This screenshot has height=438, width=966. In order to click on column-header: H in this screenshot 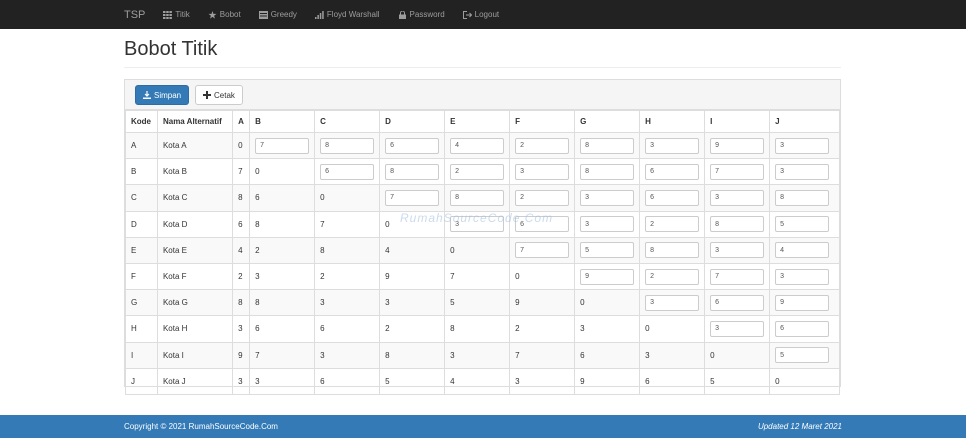, I will do `click(672, 121)`.